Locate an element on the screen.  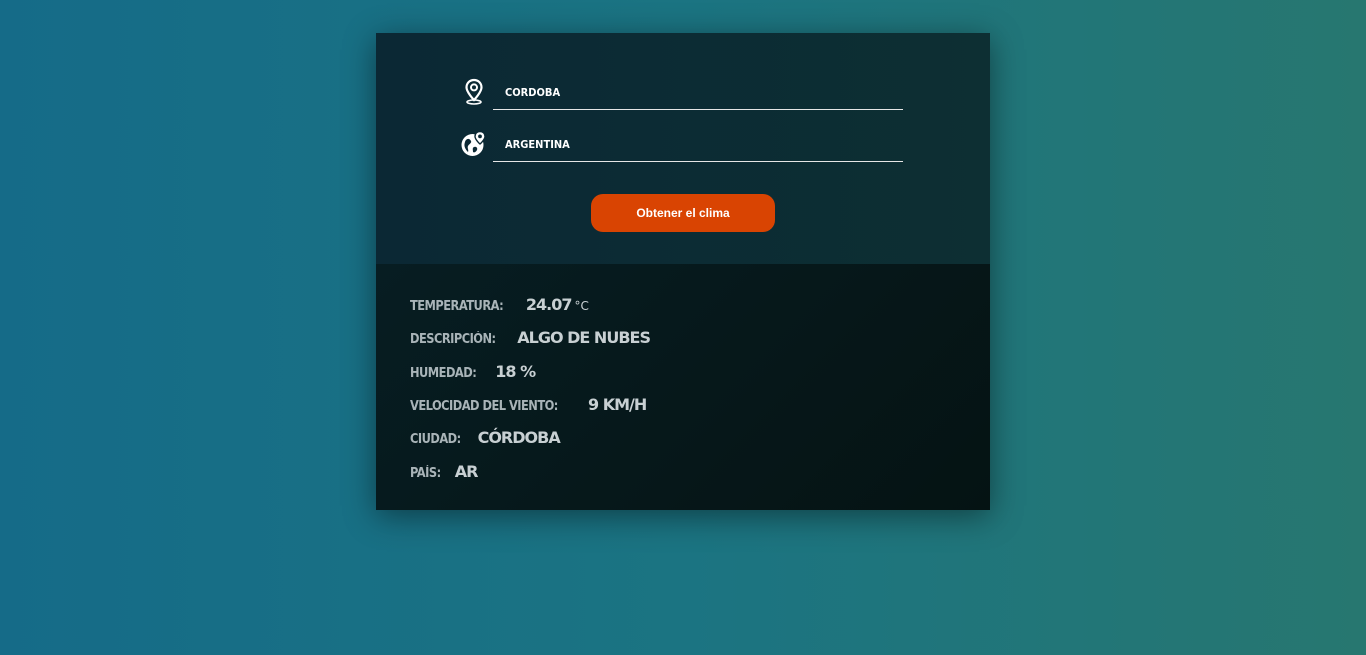
globe-pin-icon is located at coordinates (474, 144).